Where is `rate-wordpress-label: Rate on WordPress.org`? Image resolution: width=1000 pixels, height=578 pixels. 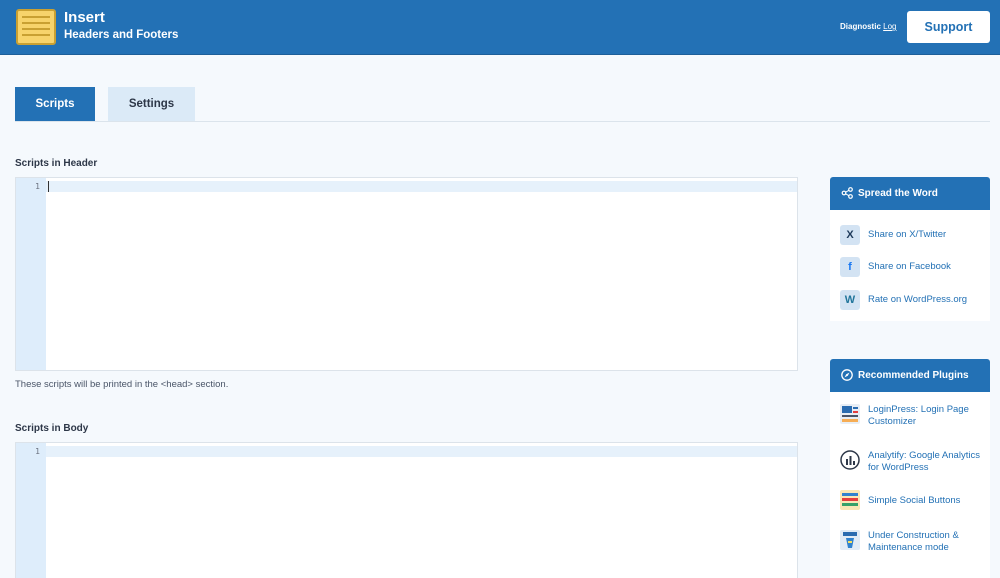
rate-wordpress-label: Rate on WordPress.org is located at coordinates (918, 299).